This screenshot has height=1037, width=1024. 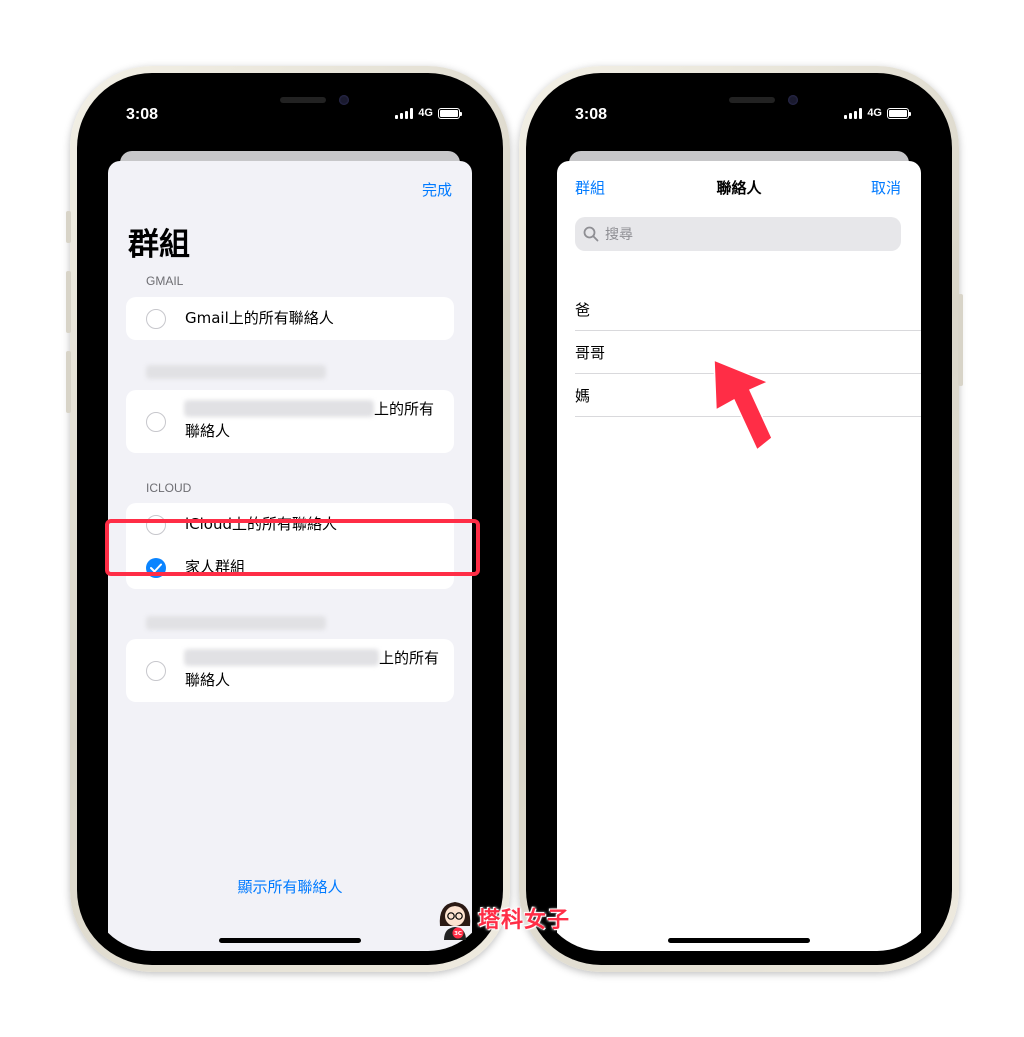 I want to click on cancel-button: 取消, so click(x=886, y=187).